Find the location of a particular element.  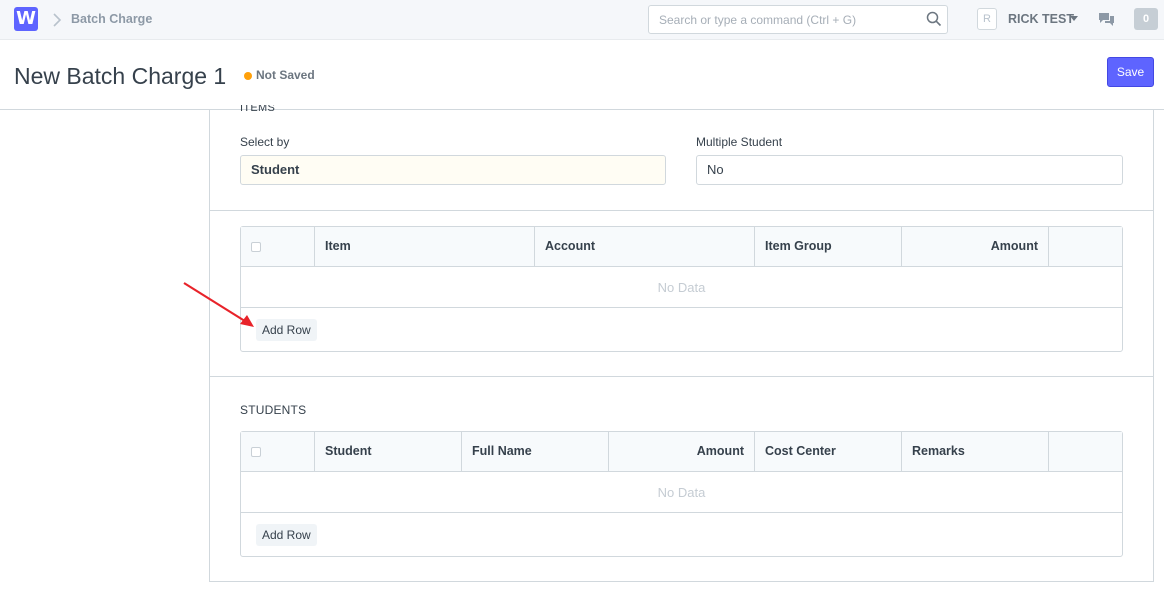

chat-icon is located at coordinates (1106, 19).